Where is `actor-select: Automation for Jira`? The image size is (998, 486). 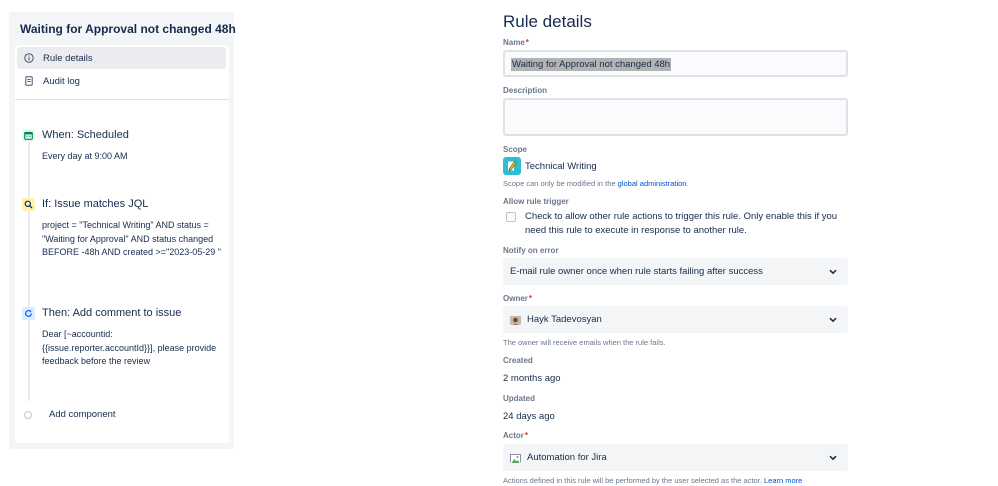 actor-select: Automation for Jira is located at coordinates (675, 457).